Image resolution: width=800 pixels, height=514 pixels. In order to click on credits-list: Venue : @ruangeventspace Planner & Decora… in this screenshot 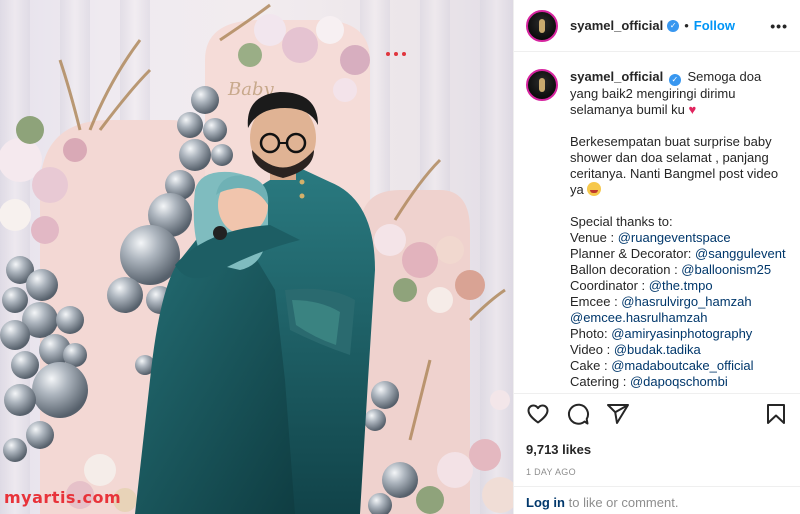, I will do `click(679, 310)`.